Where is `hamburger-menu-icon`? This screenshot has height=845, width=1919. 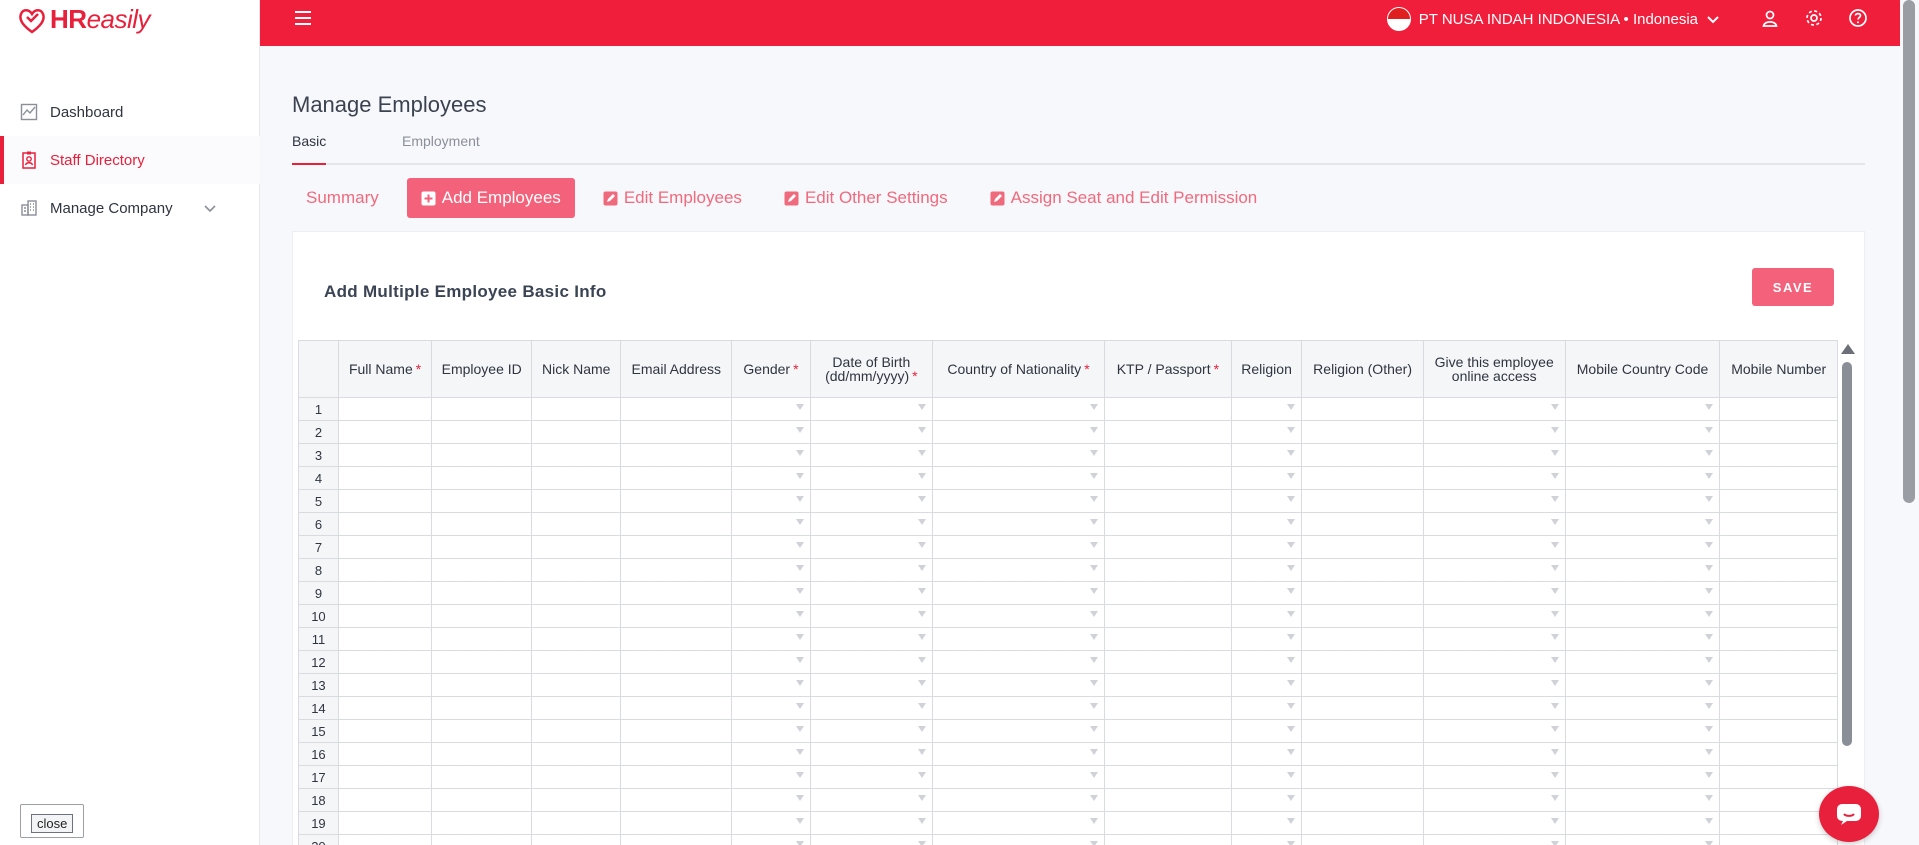 hamburger-menu-icon is located at coordinates (304, 19).